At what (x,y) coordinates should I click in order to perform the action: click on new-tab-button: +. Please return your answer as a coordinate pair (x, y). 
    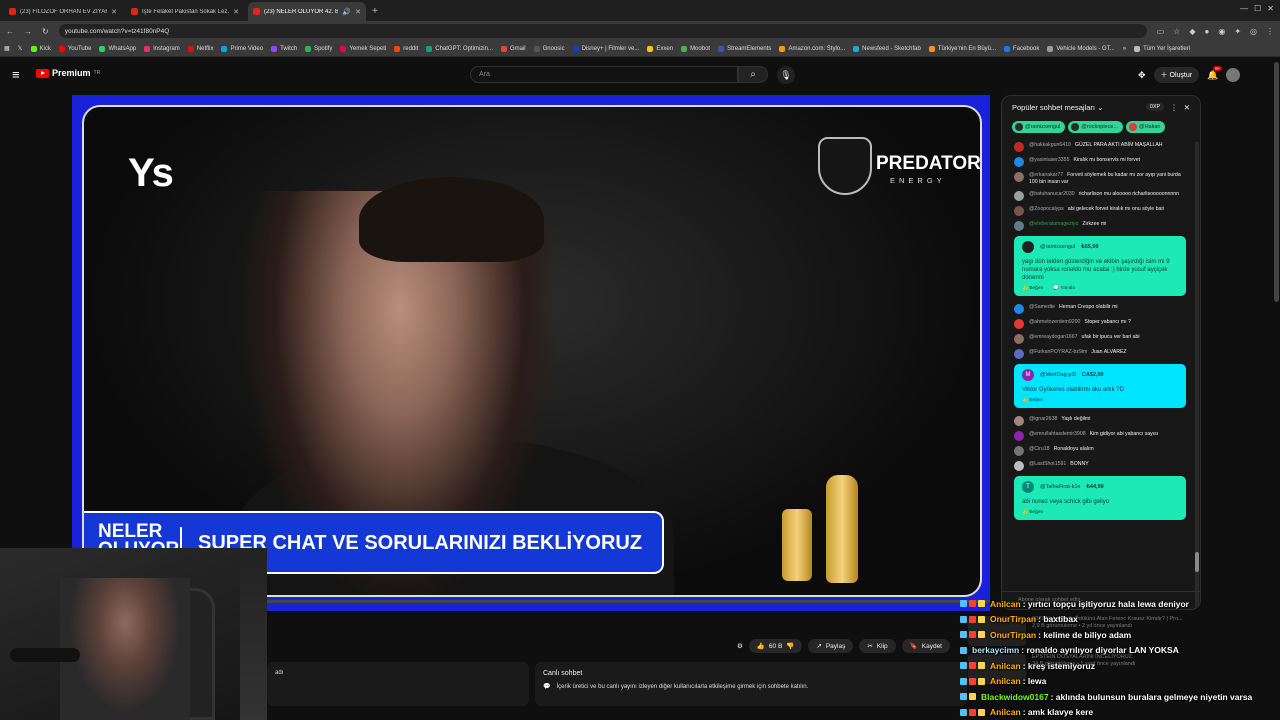
    Looking at the image, I should click on (375, 11).